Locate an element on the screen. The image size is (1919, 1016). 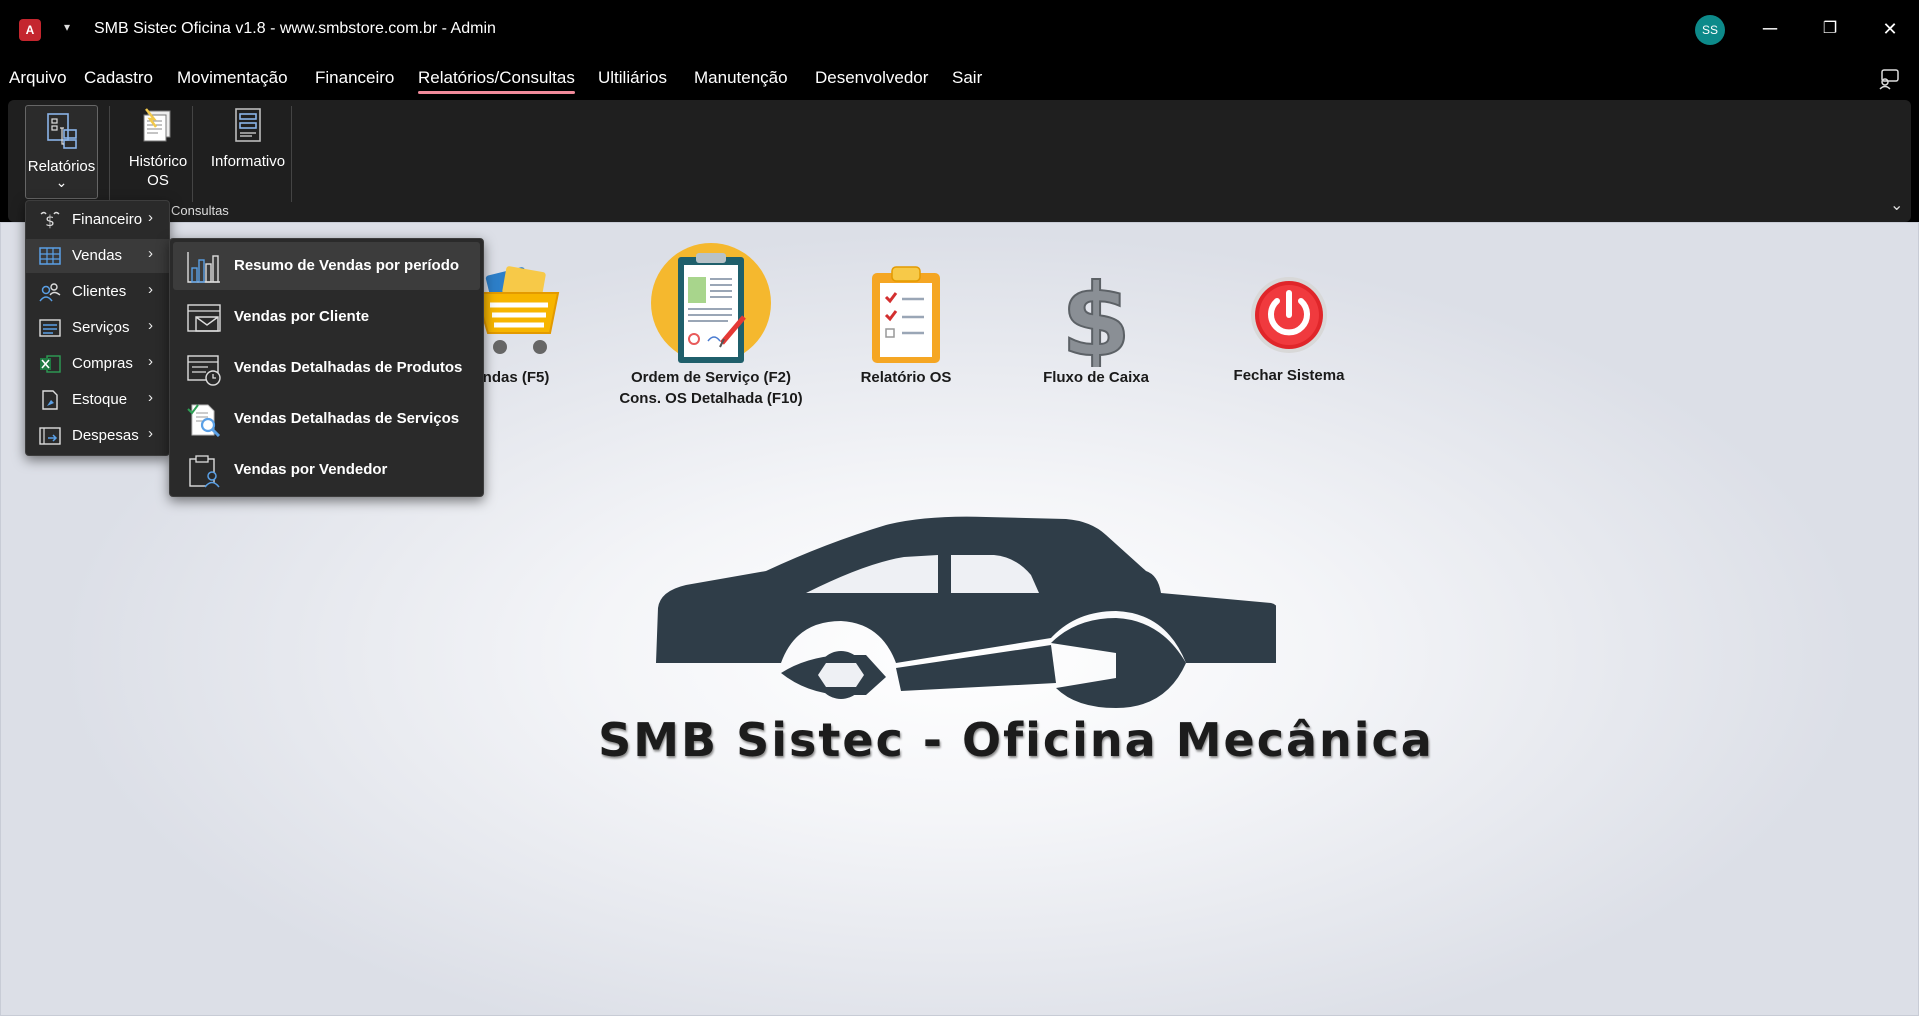
dd-item-label: Despesas is located at coordinates (105, 435).